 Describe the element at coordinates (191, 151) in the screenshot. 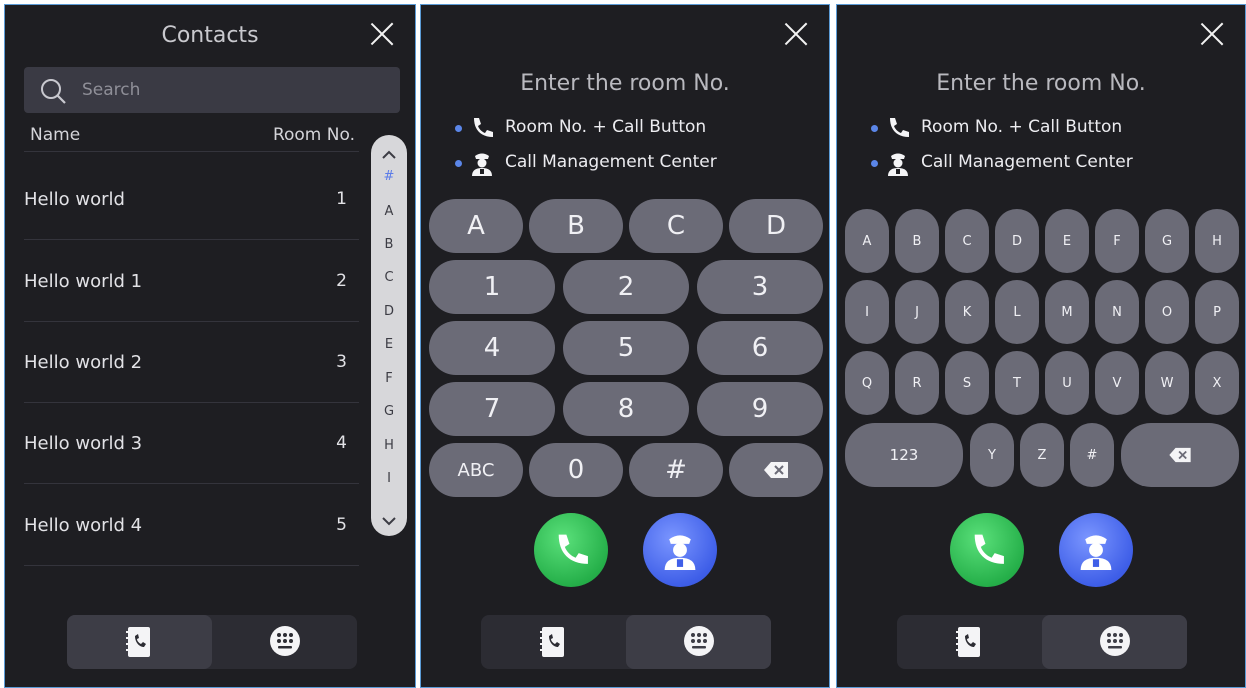

I see `header-divider` at that location.